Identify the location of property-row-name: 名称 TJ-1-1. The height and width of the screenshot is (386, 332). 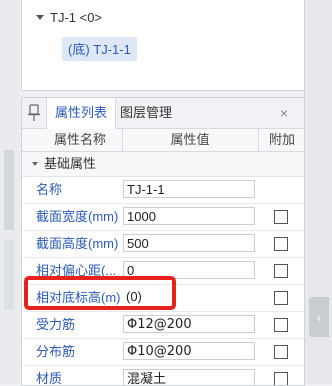
(163, 190).